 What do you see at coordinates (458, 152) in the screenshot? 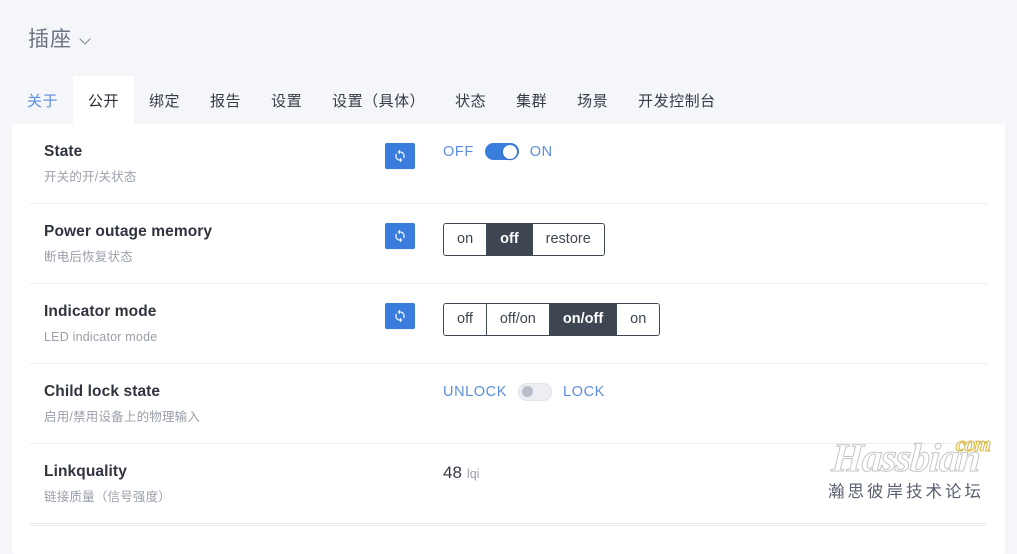
I see `toggle-off-label: OFF` at bounding box center [458, 152].